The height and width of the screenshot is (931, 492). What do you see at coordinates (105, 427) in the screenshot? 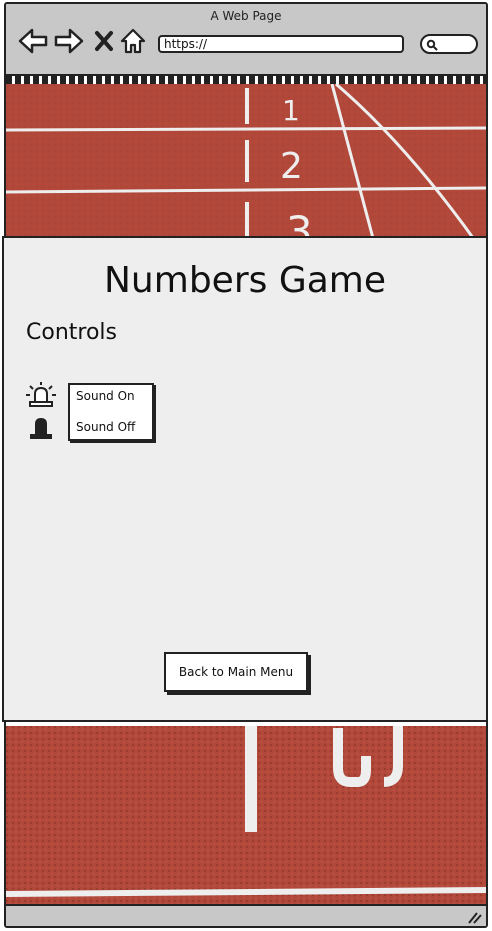
I see `sound-off-option: Sound Off` at bounding box center [105, 427].